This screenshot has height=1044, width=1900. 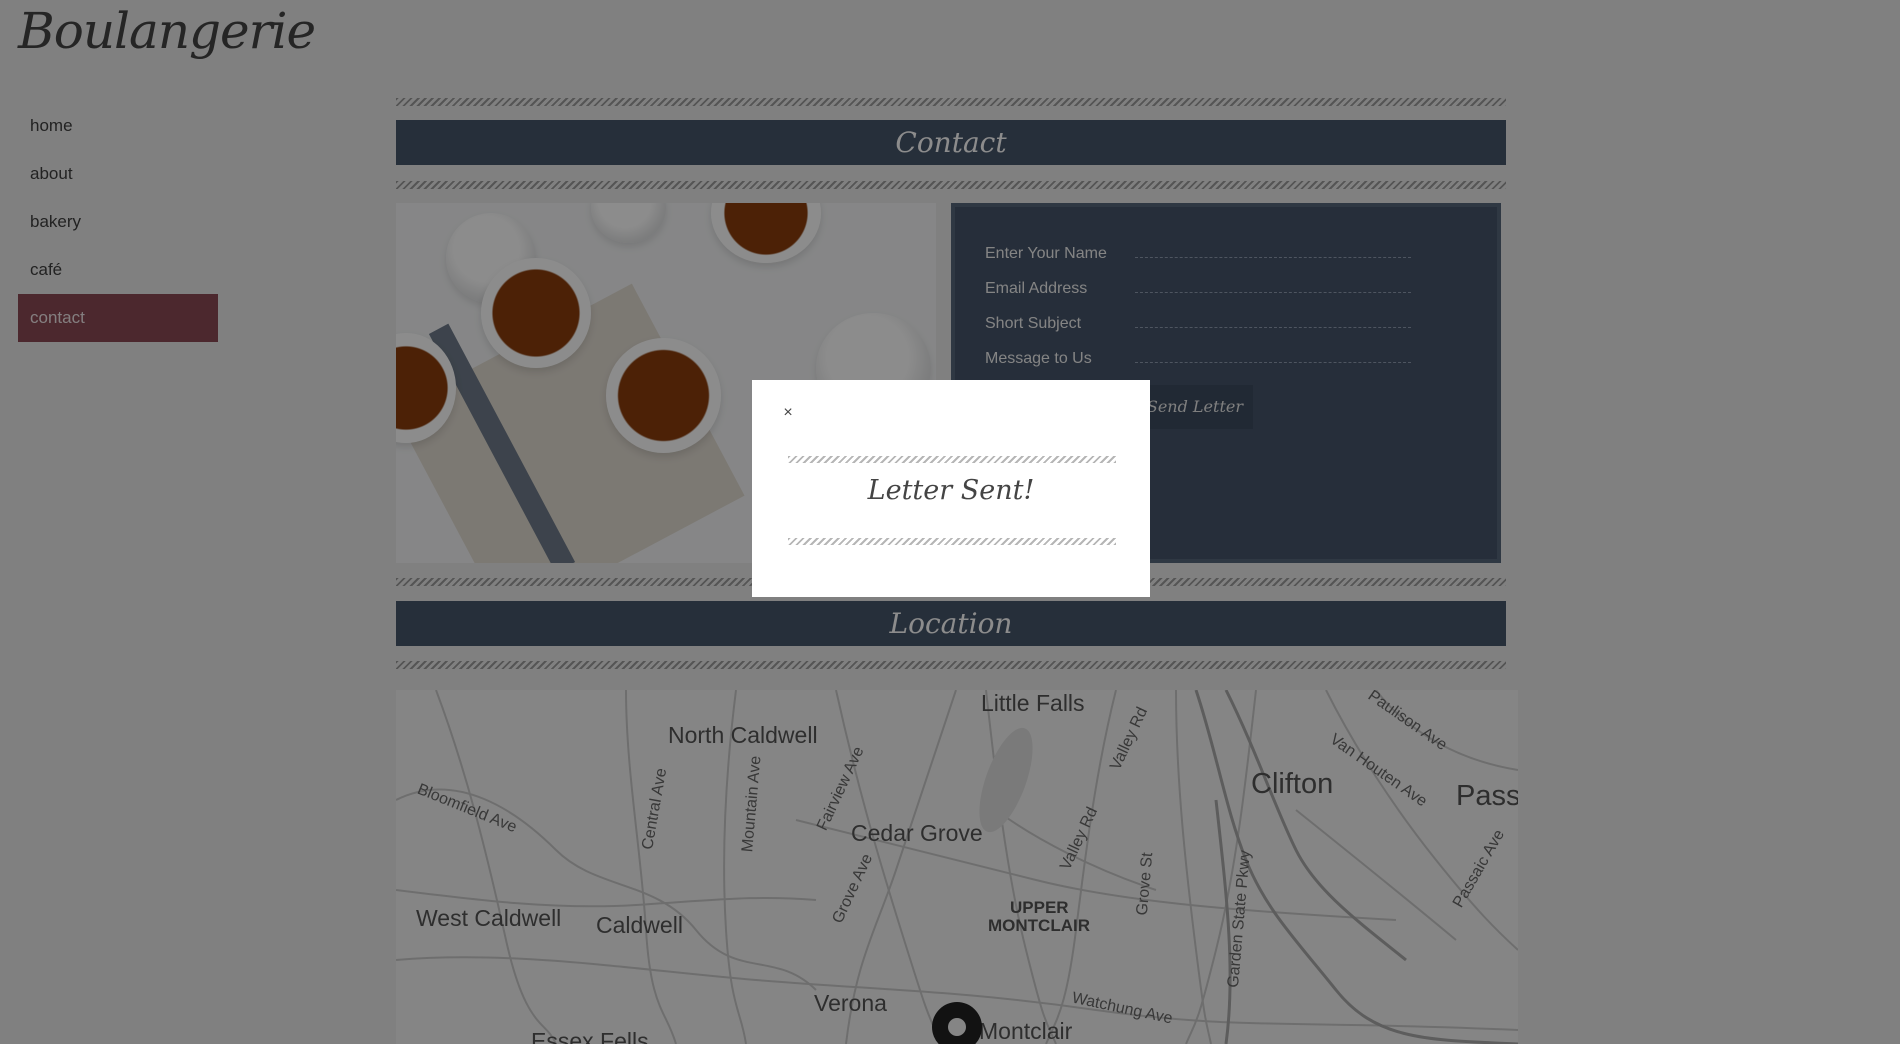 I want to click on letter-sent-modal: × Letter Sent!, so click(x=951, y=488).